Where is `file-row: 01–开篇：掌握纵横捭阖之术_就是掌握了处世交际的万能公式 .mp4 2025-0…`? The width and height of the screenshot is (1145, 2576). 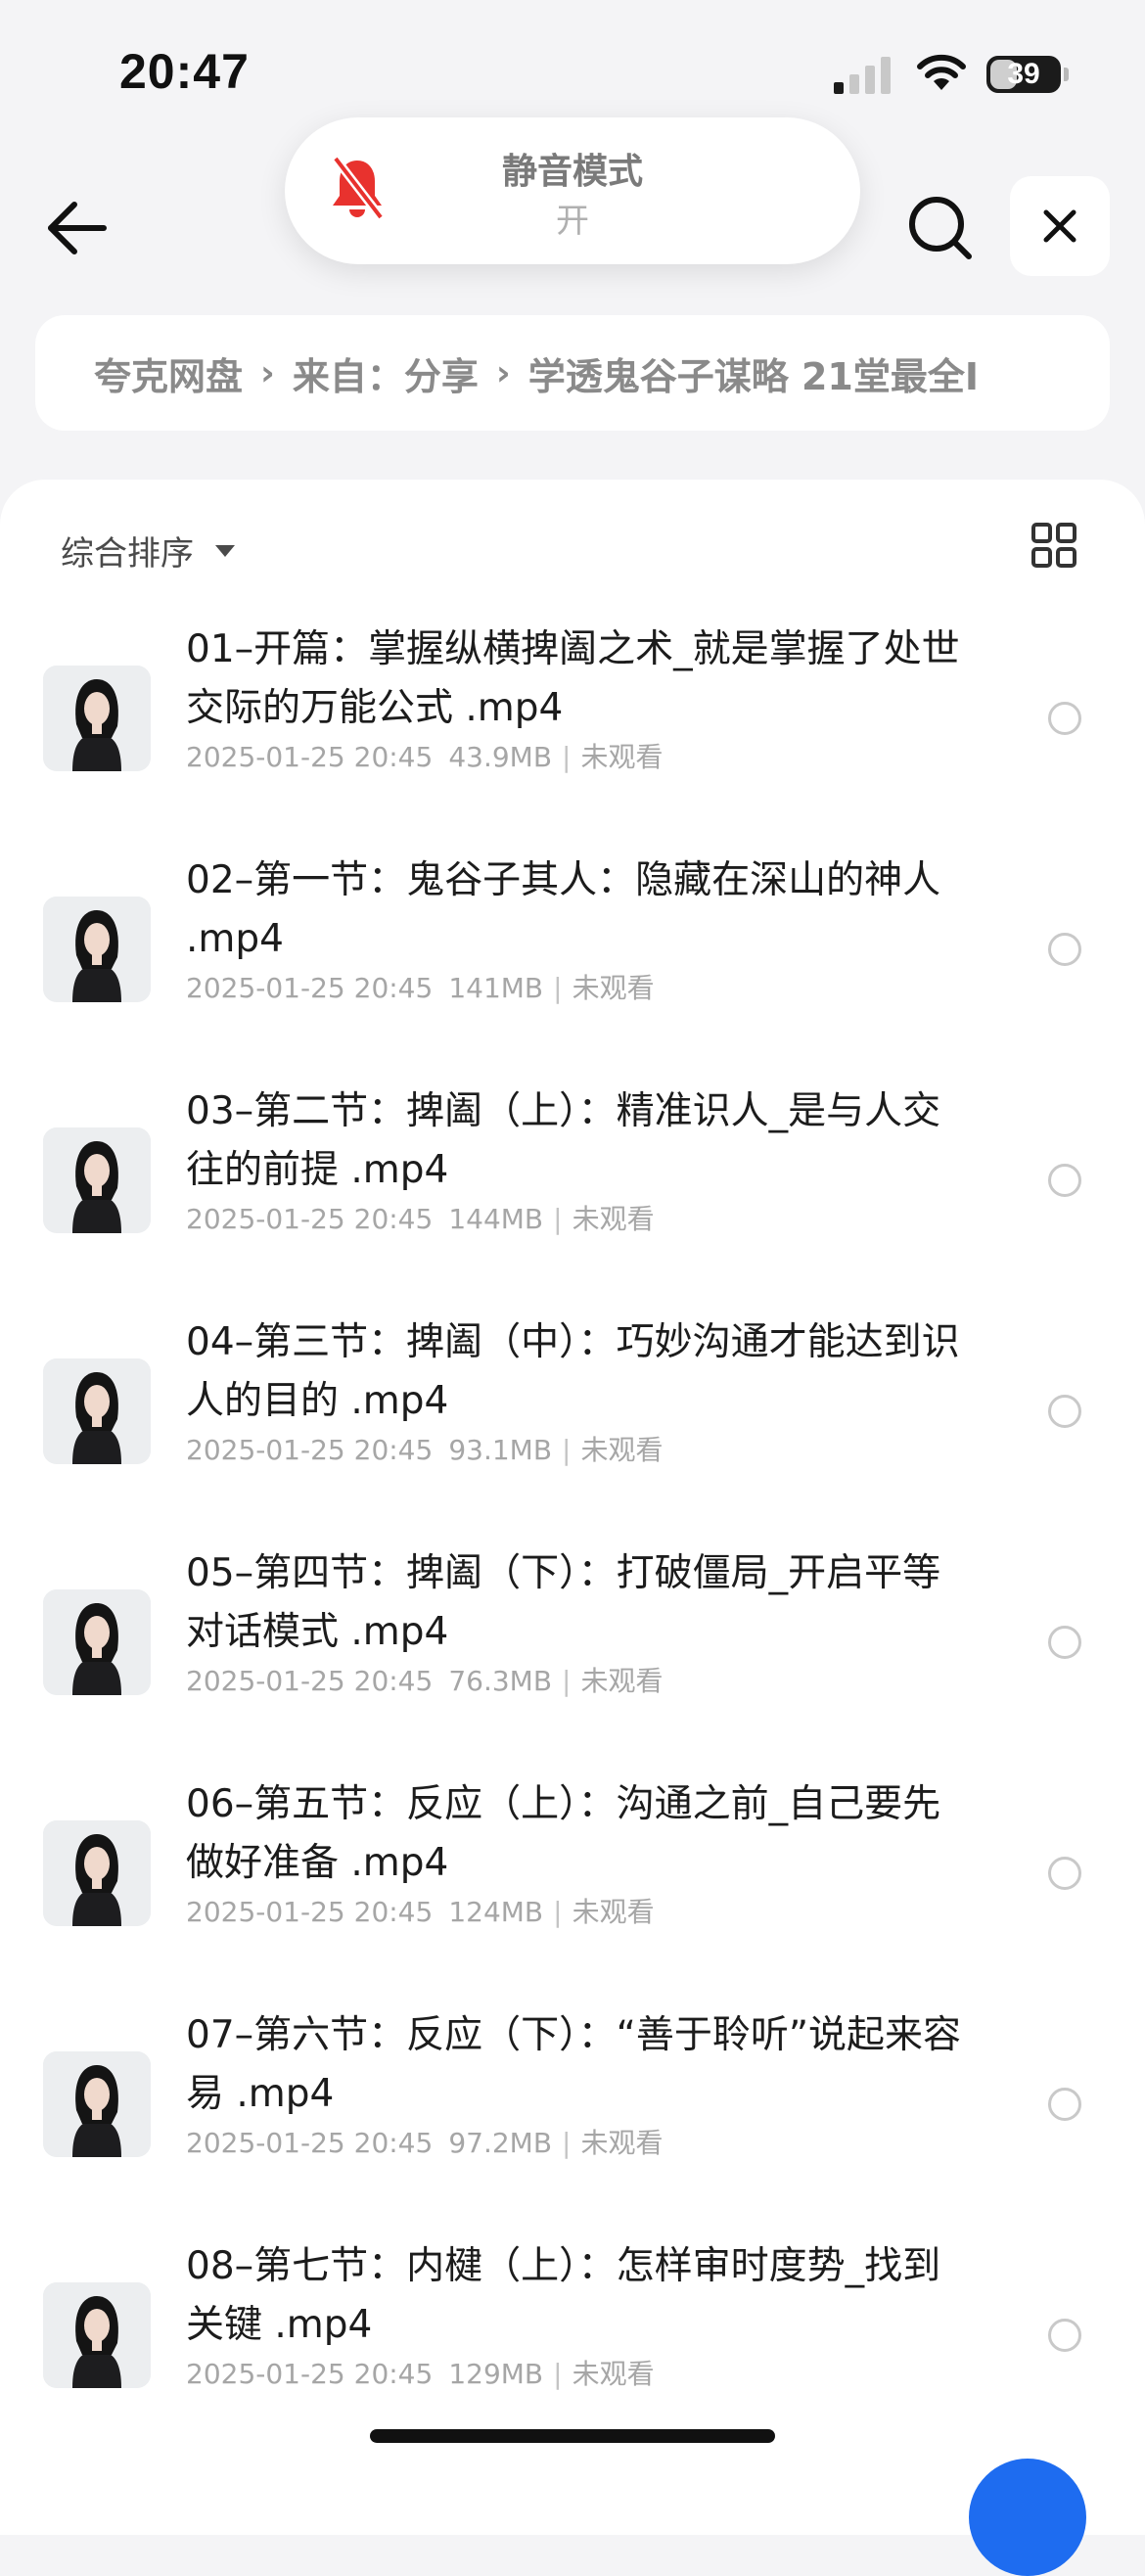 file-row: 01–开篇：掌握纵横捭阖之术_就是掌握了处世交际的万能公式 .mp4 2025-0… is located at coordinates (572, 718).